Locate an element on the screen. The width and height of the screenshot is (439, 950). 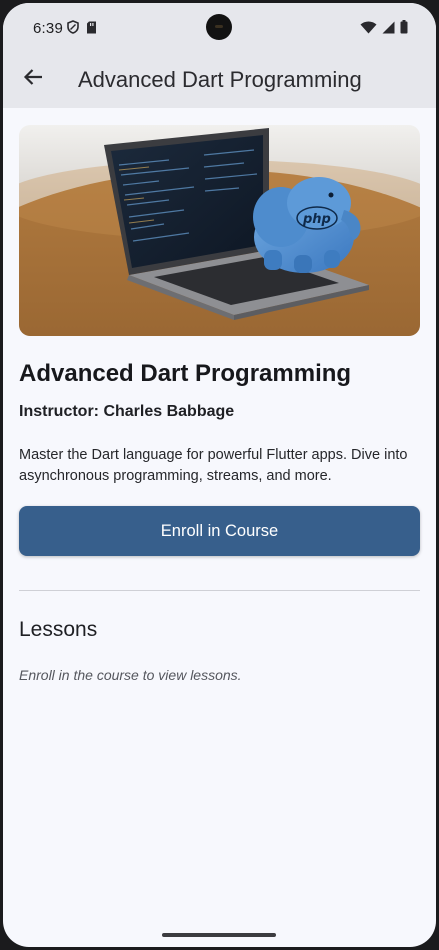
status-time: 6:39 is located at coordinates (48, 28).